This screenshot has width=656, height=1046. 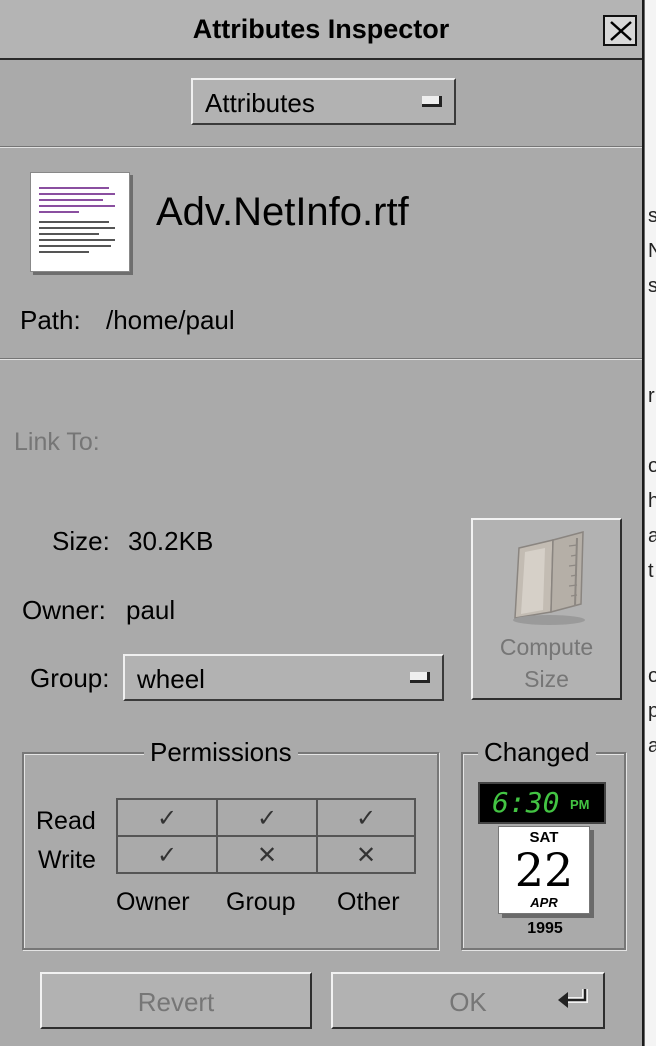 I want to click on background-document: s N s r o h a t o p a, so click(x=650, y=523).